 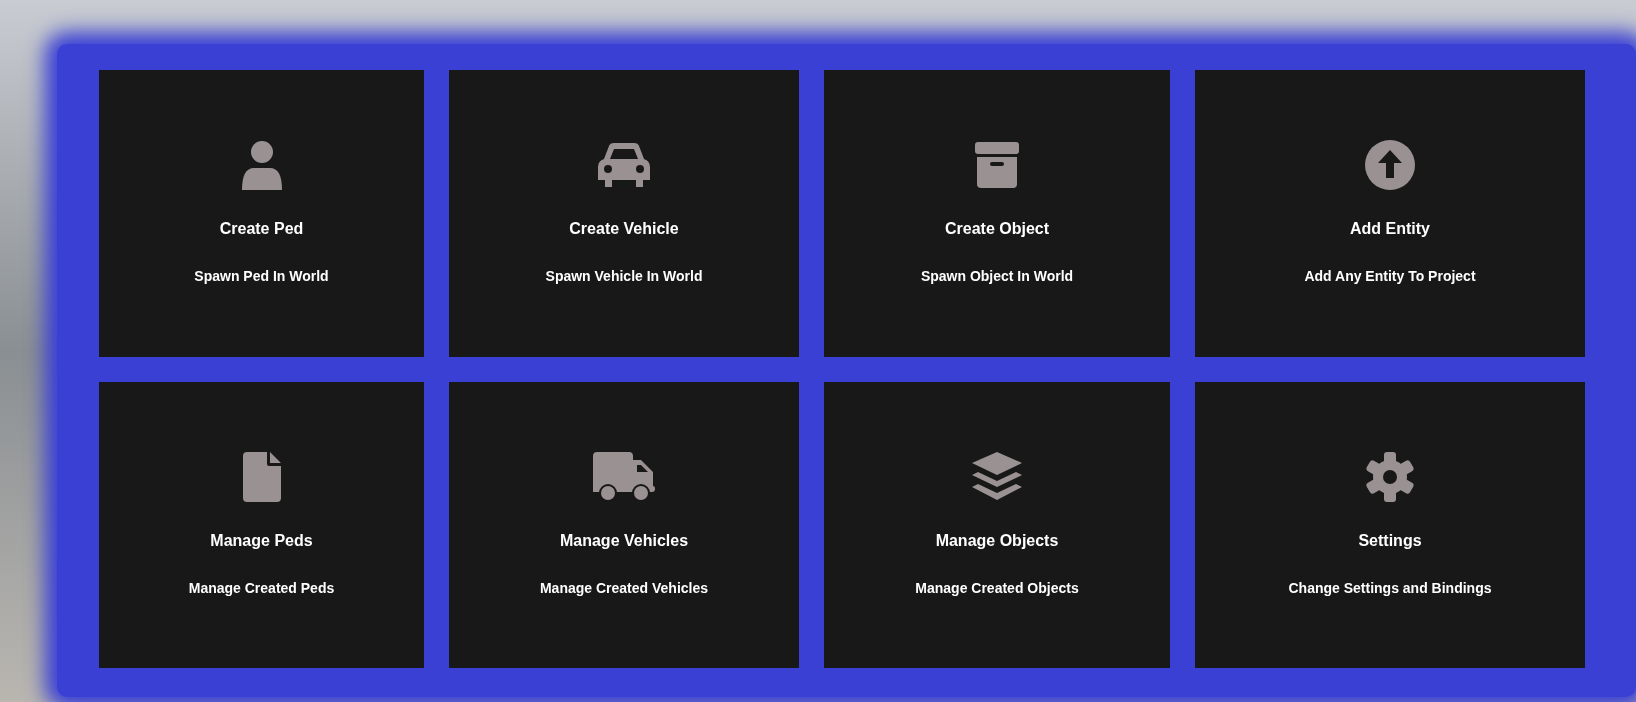 I want to click on card-subtitle: Spawn Object In World, so click(x=997, y=276).